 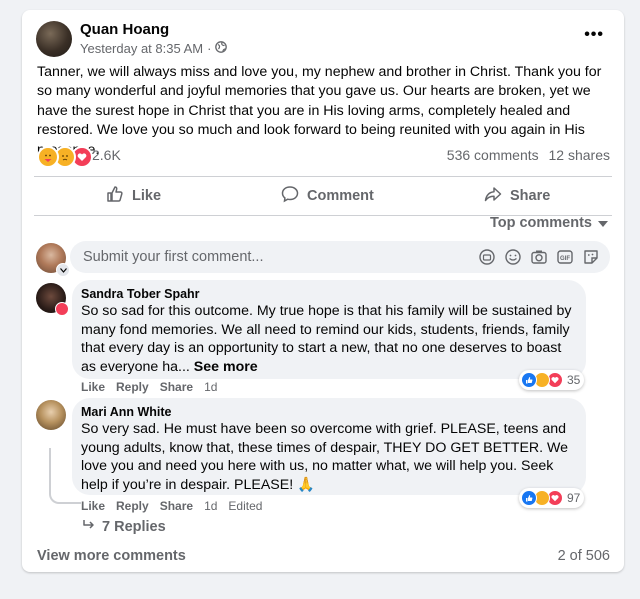 What do you see at coordinates (552, 498) in the screenshot?
I see `comment-reactions: 97` at bounding box center [552, 498].